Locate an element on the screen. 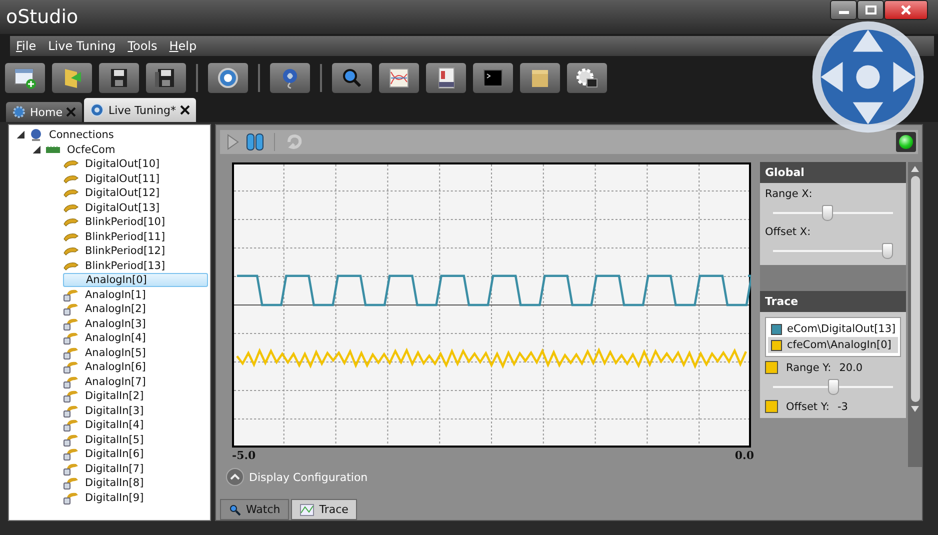 The image size is (938, 535). slider-label: Range Y: is located at coordinates (809, 368).